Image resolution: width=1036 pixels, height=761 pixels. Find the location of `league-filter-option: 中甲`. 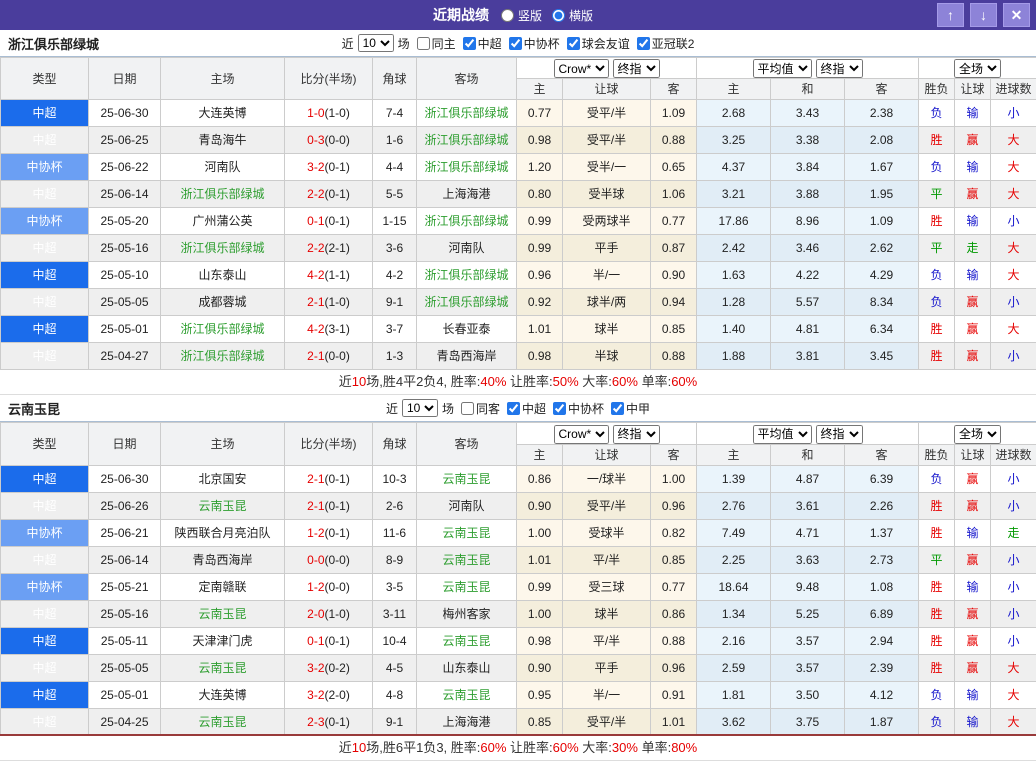

league-filter-option: 中甲 is located at coordinates (627, 408).